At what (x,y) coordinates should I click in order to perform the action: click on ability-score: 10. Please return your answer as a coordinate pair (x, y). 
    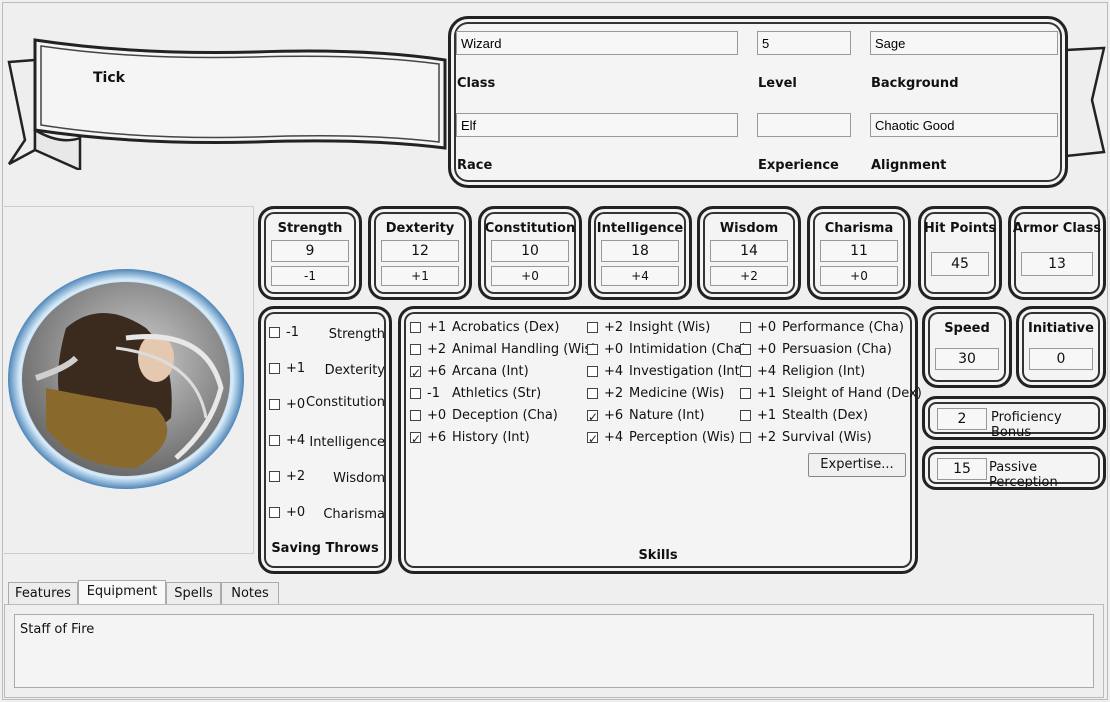
    Looking at the image, I should click on (530, 251).